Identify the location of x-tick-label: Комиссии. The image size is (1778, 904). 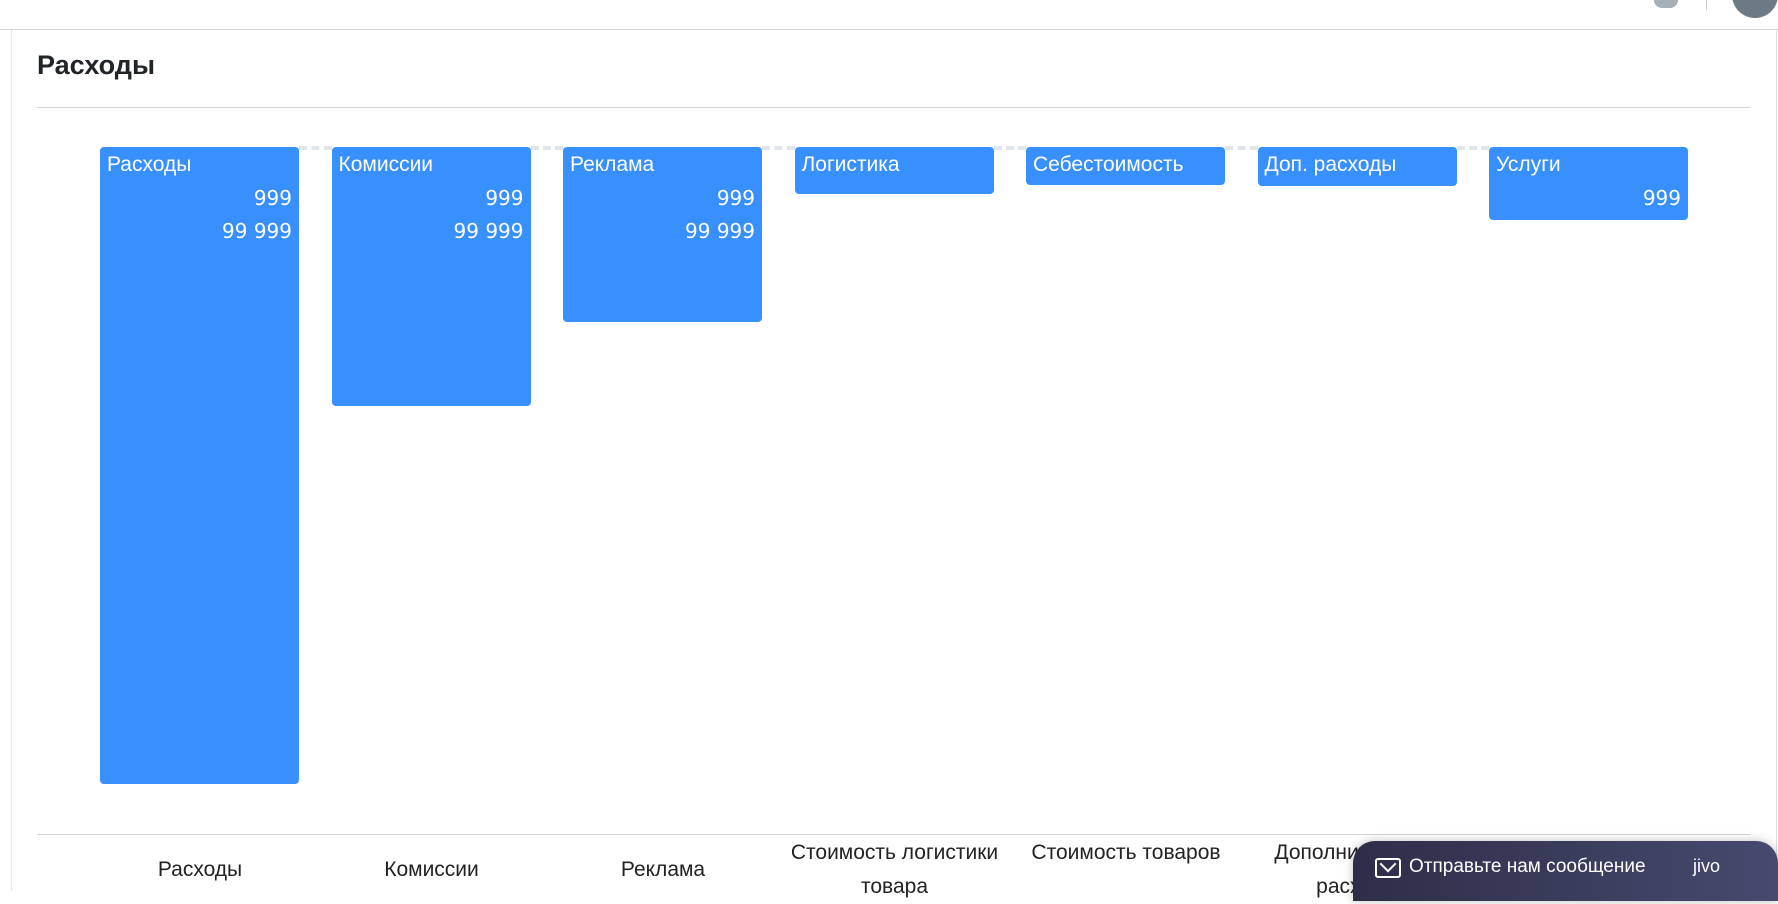
(431, 869).